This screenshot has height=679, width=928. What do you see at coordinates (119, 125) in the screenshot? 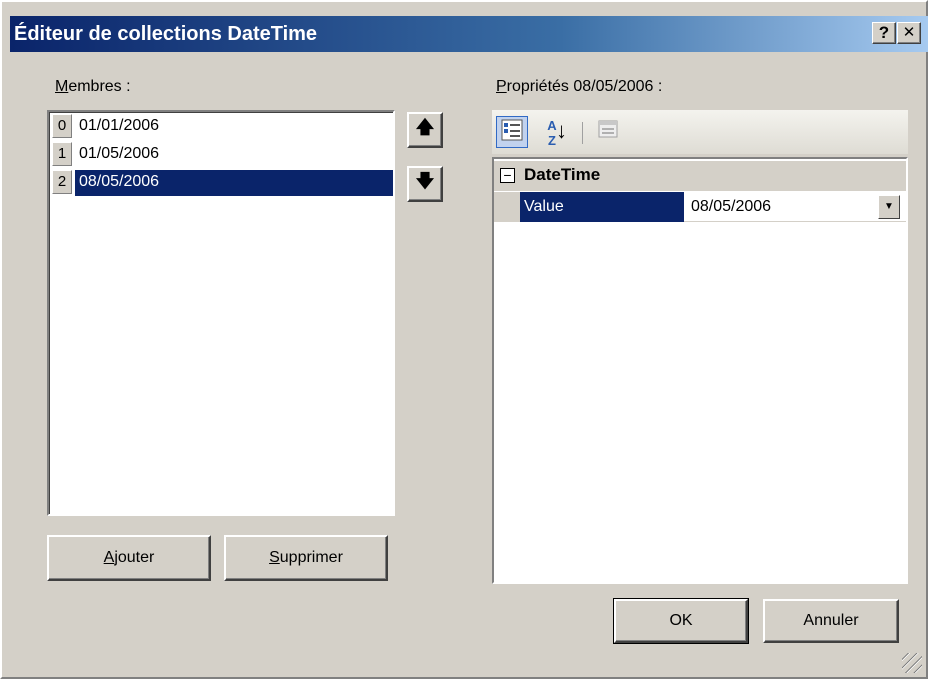
I see `item-value: 01/01/2006` at bounding box center [119, 125].